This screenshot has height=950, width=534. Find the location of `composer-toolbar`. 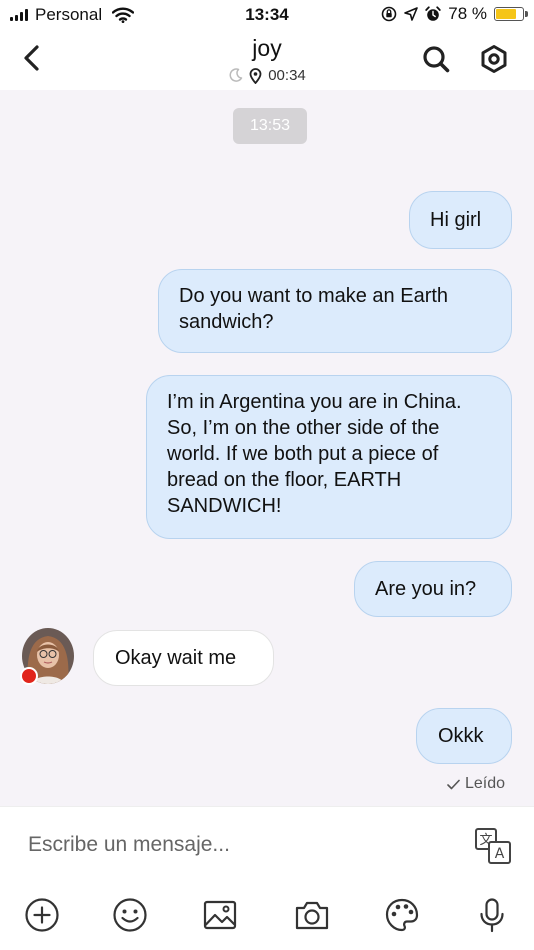

composer-toolbar is located at coordinates (267, 917).